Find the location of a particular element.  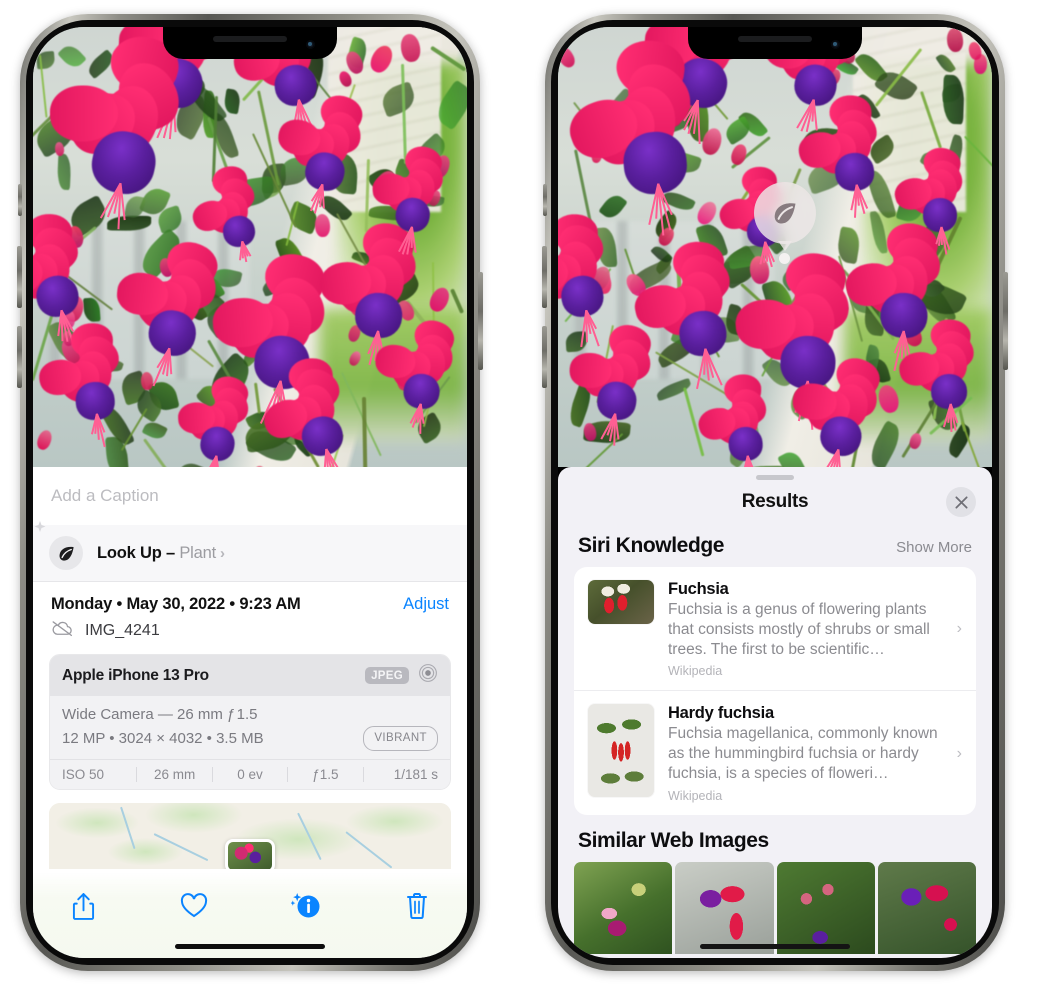

sparkles-icon is located at coordinates (41, 534).